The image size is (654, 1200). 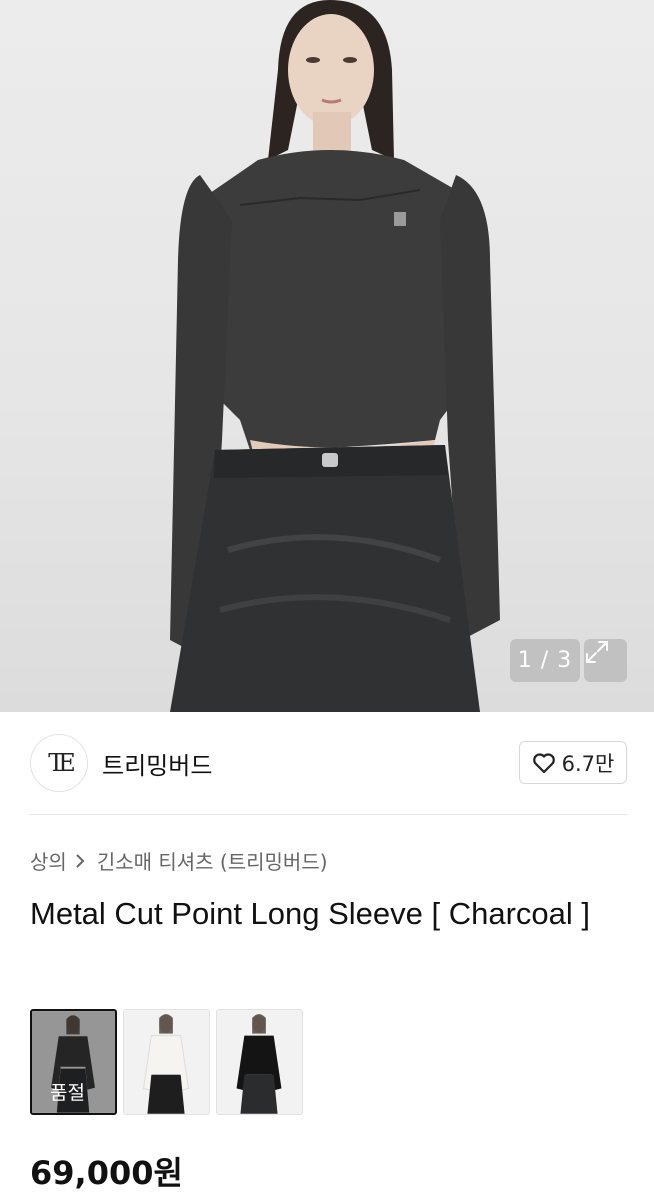 What do you see at coordinates (543, 762) in the screenshot?
I see `heart-outline-icon` at bounding box center [543, 762].